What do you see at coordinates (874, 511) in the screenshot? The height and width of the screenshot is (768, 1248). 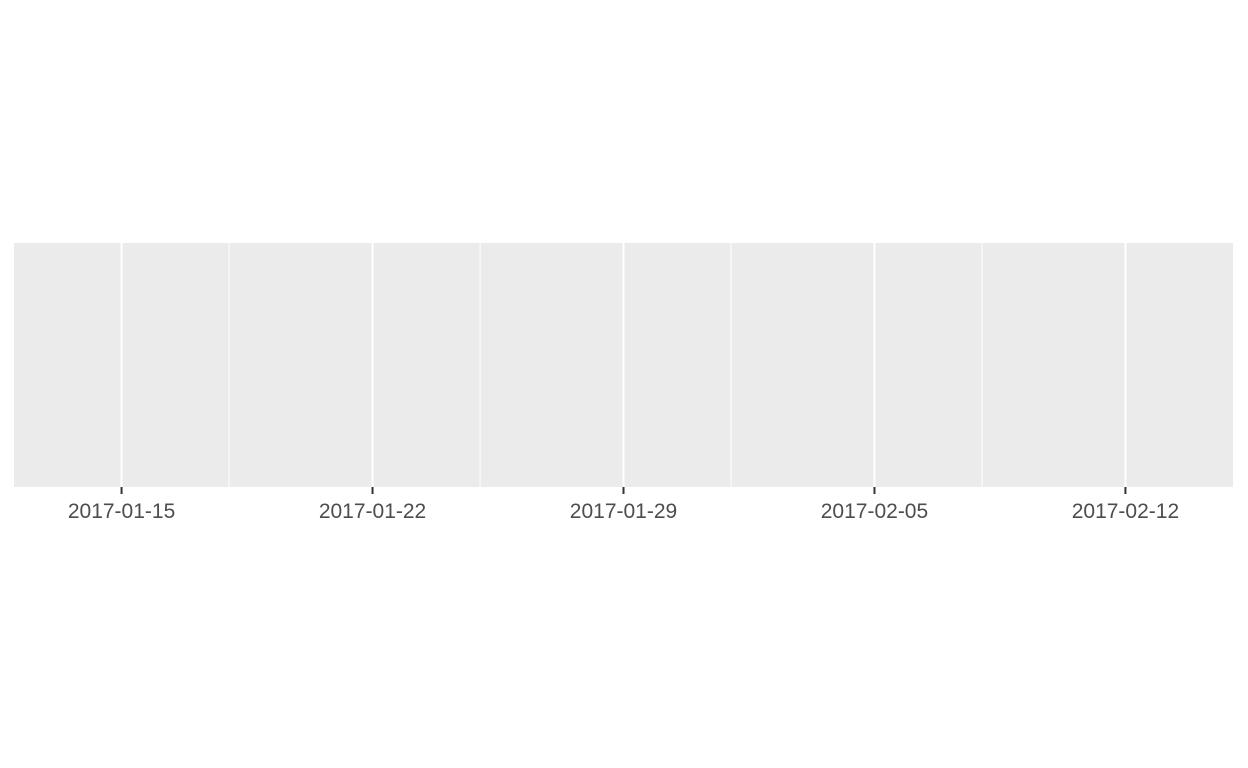 I see `x-tick-label-3: 2017-02-05` at bounding box center [874, 511].